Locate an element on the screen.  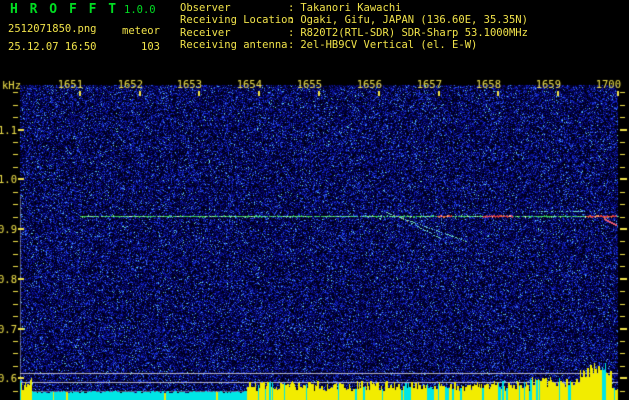
info-label: Receiving Location is located at coordinates (237, 20).